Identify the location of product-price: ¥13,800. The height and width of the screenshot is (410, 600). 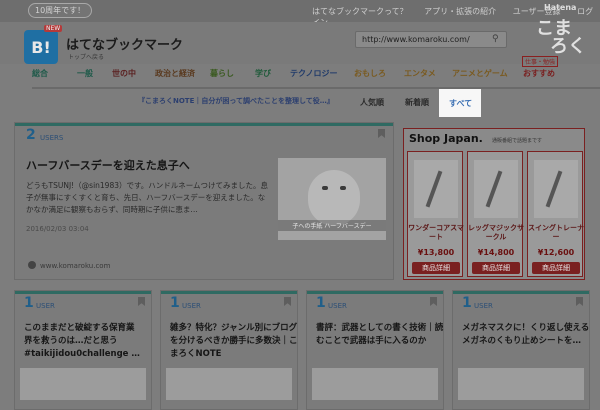
(436, 252).